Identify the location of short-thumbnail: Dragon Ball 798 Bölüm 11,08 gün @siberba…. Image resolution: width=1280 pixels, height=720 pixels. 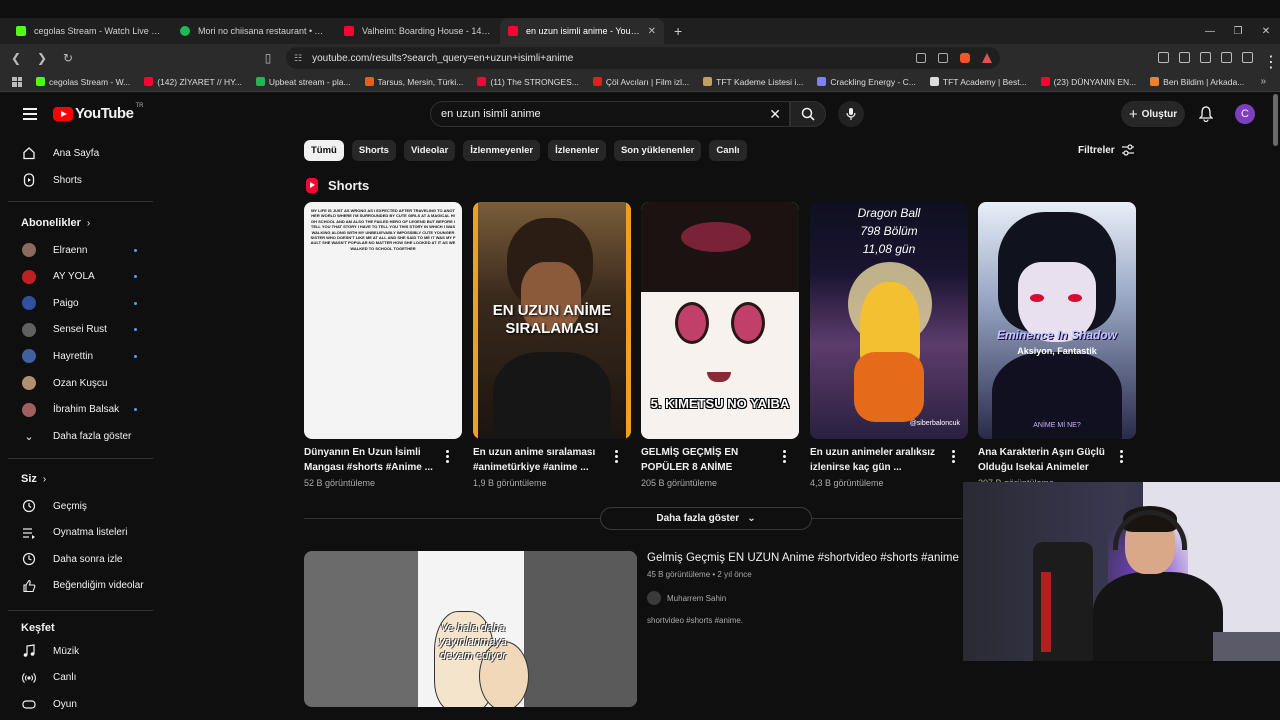
(889, 320).